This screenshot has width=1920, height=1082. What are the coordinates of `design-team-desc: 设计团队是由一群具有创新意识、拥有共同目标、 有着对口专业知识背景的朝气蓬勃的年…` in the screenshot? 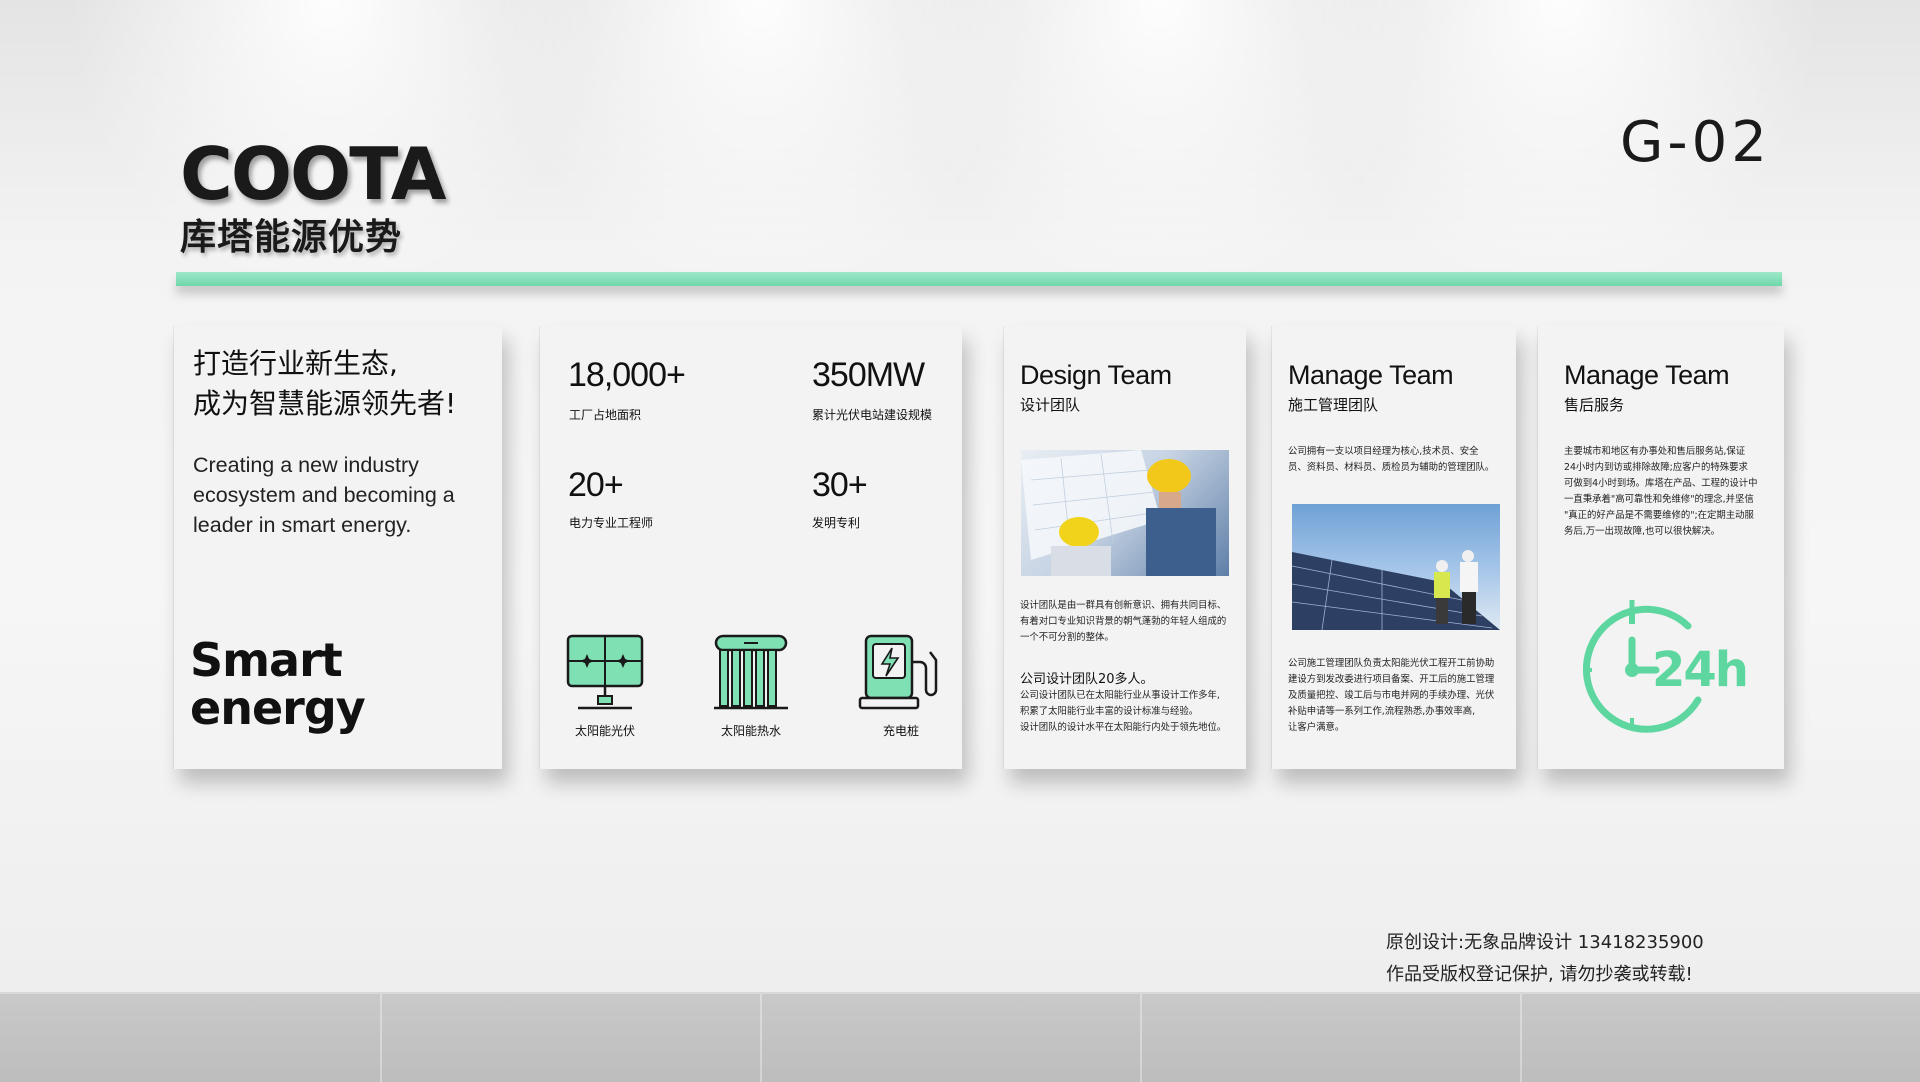 It's located at (1123, 622).